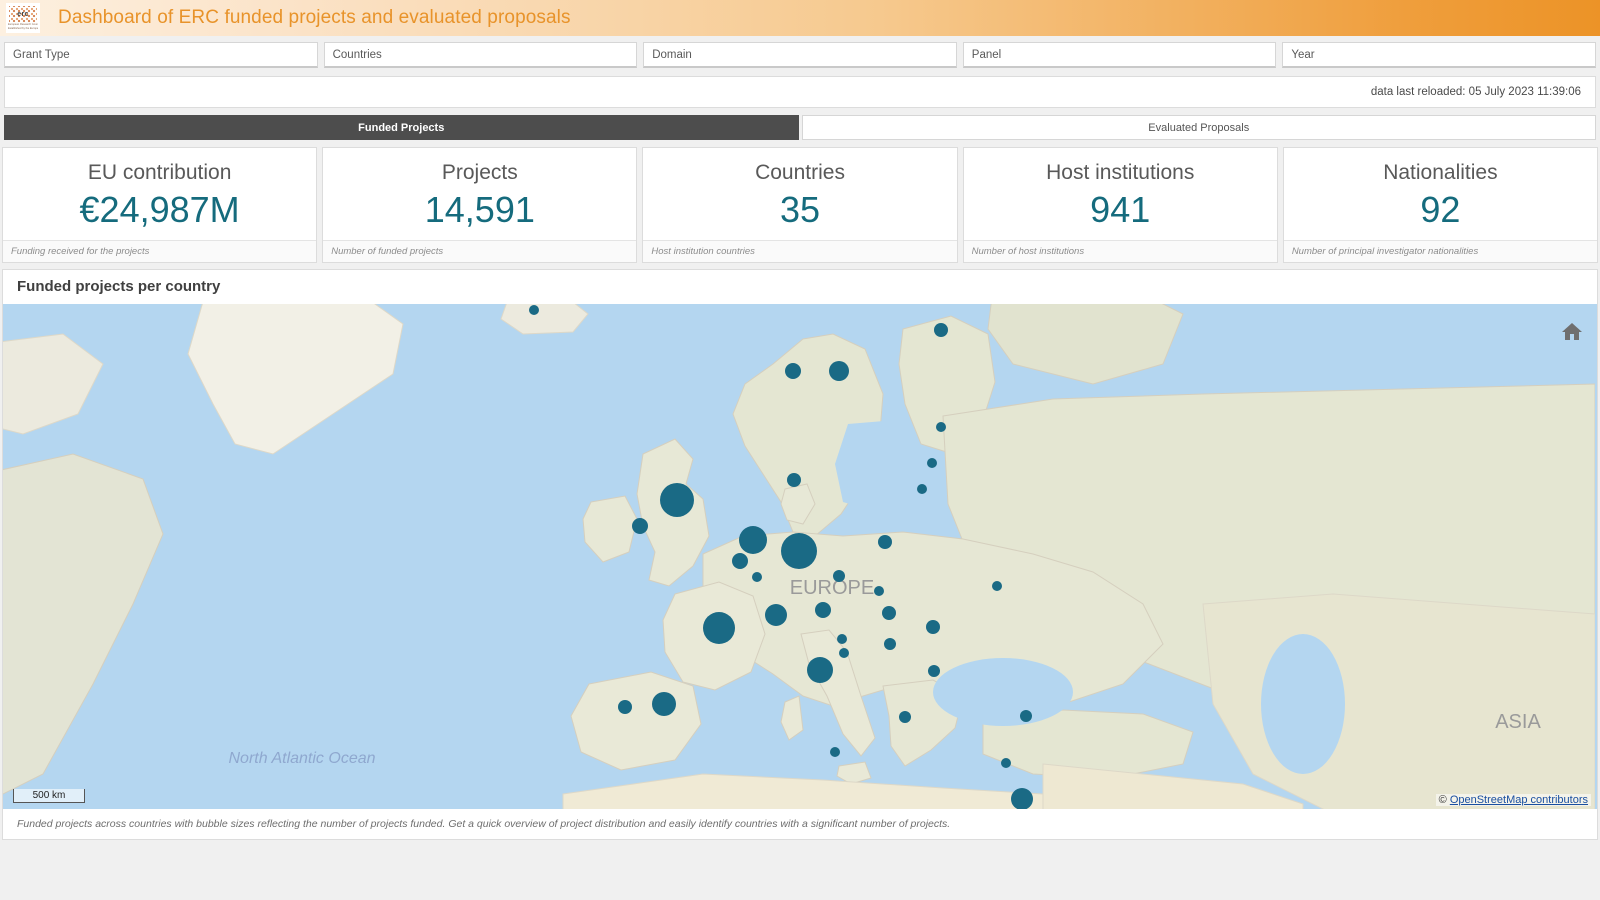 This screenshot has height=900, width=1600. I want to click on kpi-title: Host institutions, so click(1120, 172).